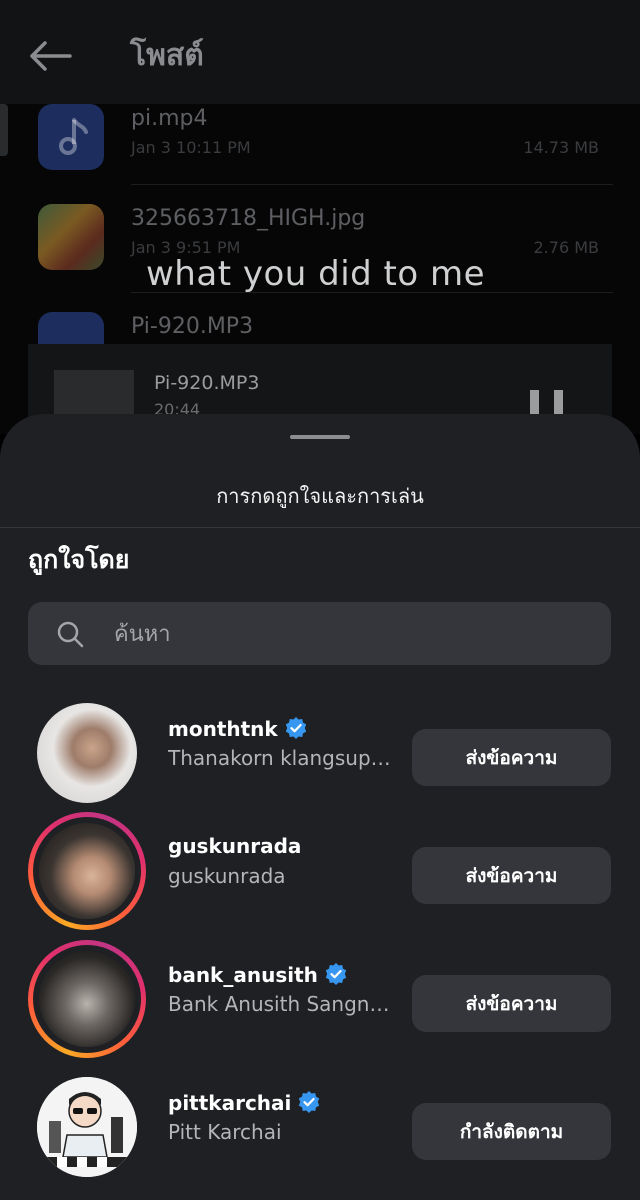 The height and width of the screenshot is (1200, 640). I want to click on music-note-icon, so click(71, 137).